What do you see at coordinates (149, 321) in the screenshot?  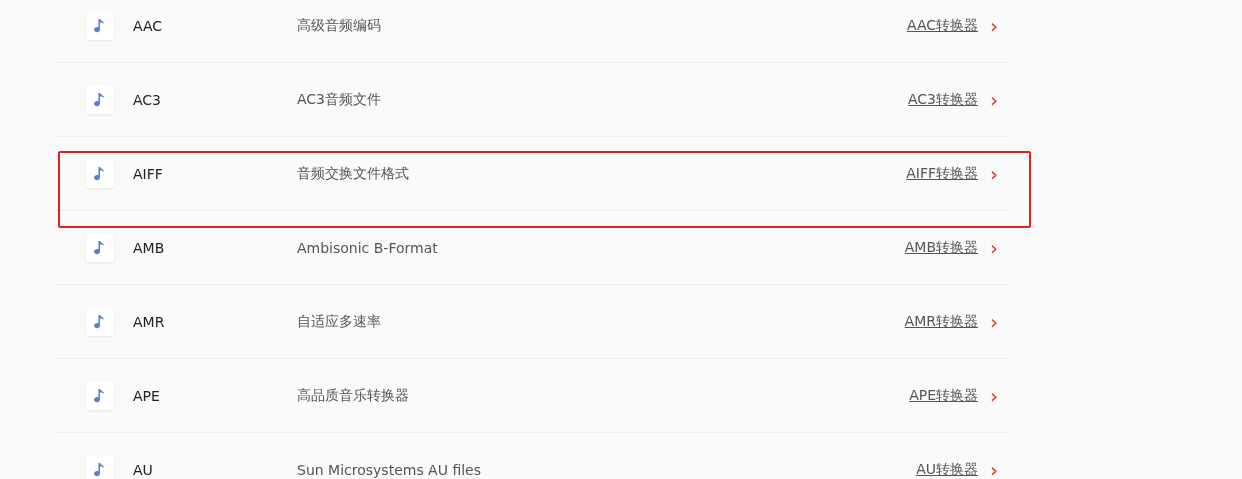 I see `format-name: AMR` at bounding box center [149, 321].